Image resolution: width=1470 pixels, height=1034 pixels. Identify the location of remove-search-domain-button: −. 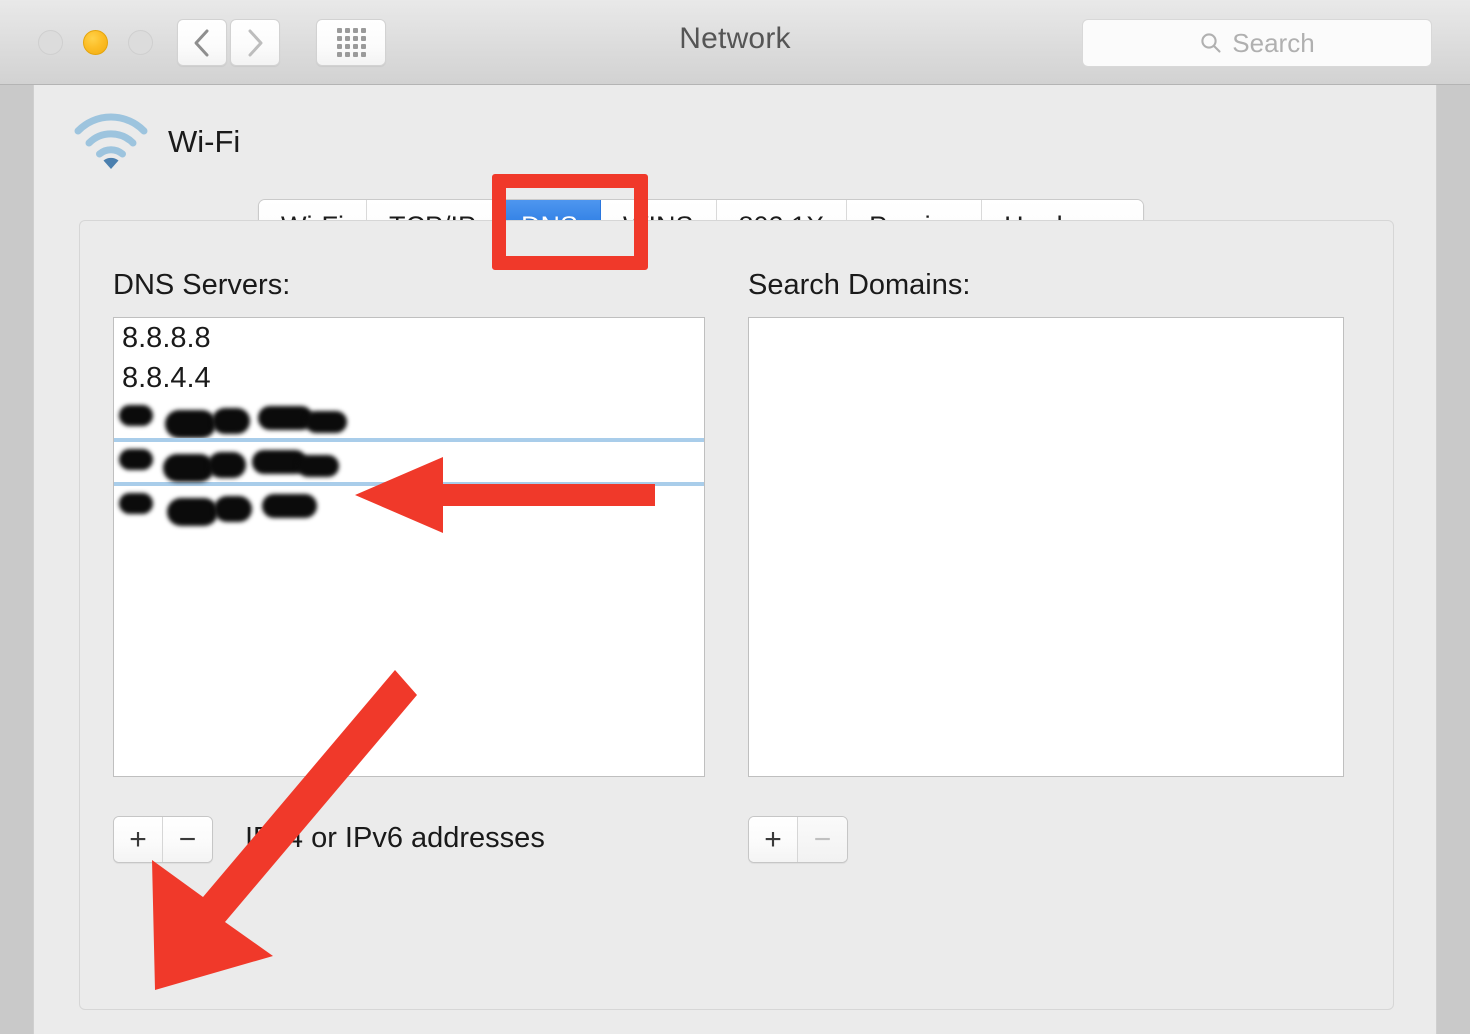
(822, 839).